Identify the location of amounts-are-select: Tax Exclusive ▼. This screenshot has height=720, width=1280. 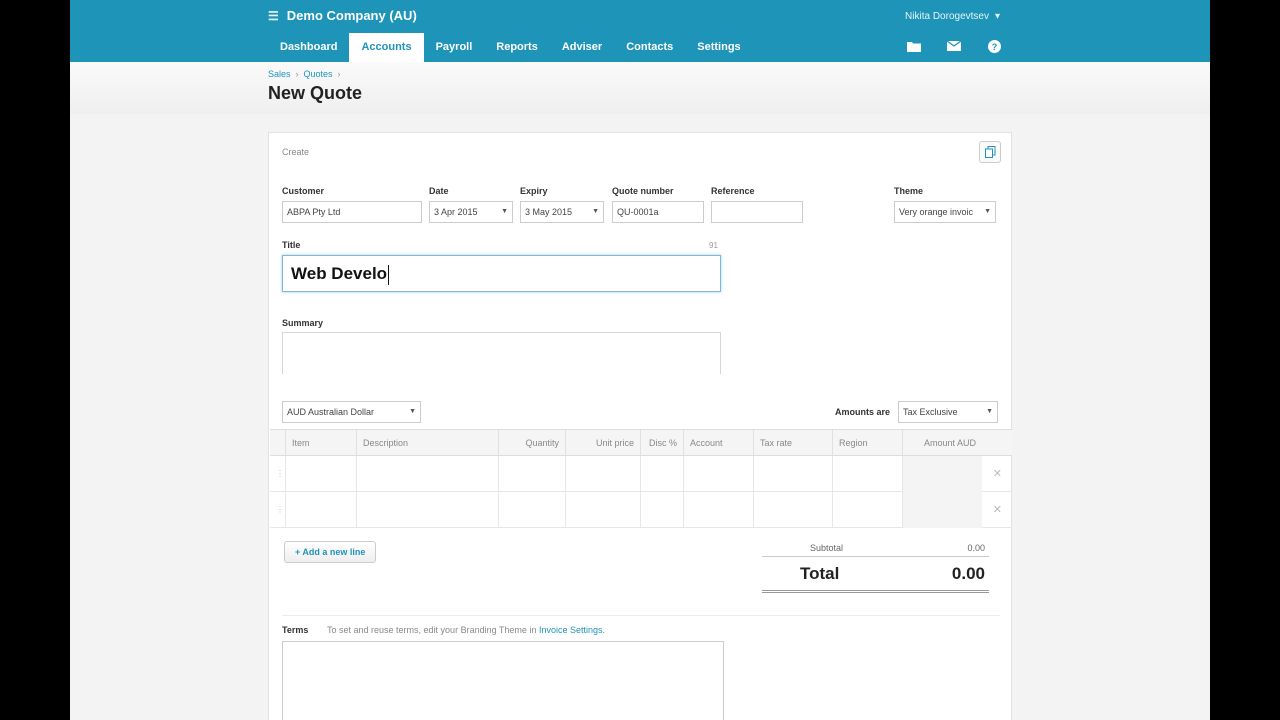
(948, 412).